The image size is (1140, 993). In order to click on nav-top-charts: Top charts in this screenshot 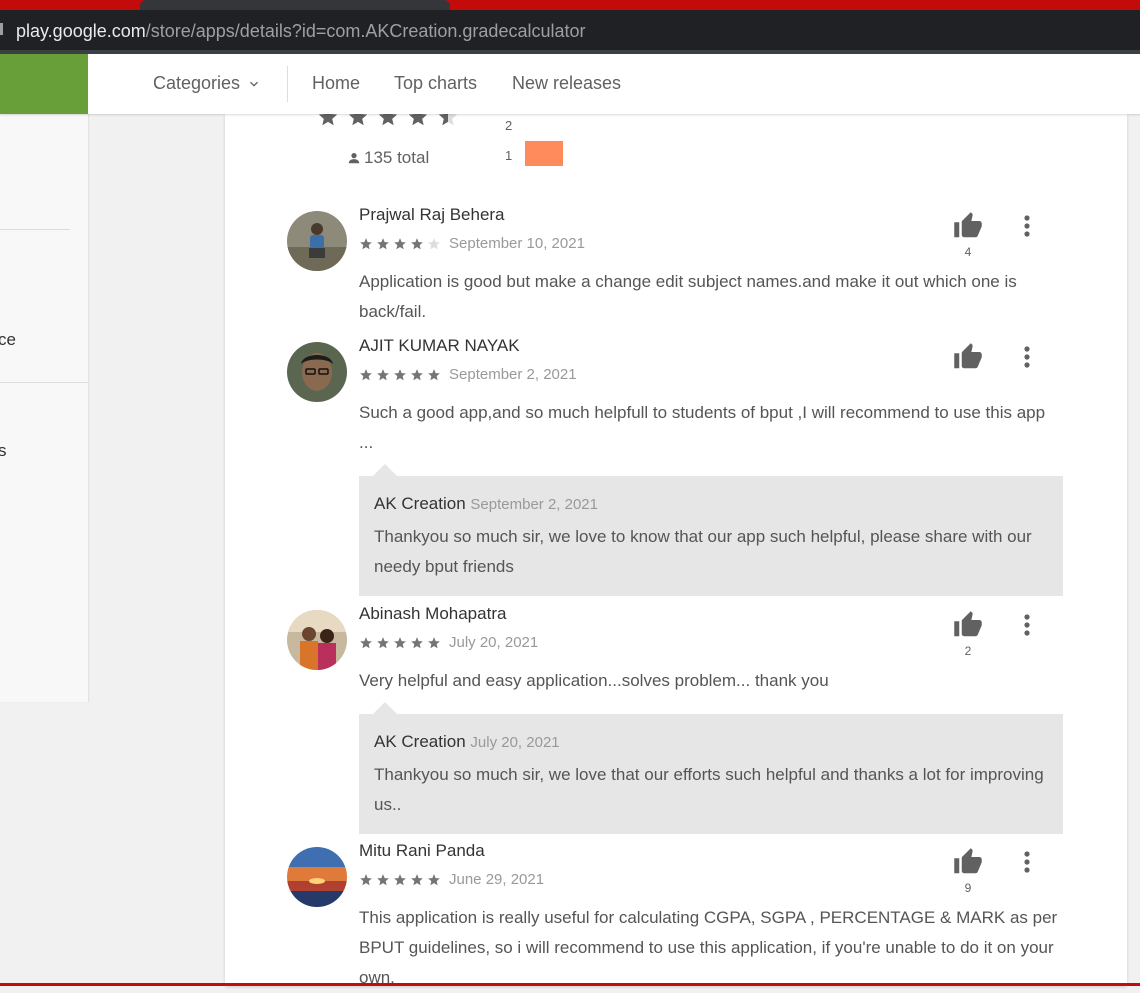, I will do `click(435, 83)`.